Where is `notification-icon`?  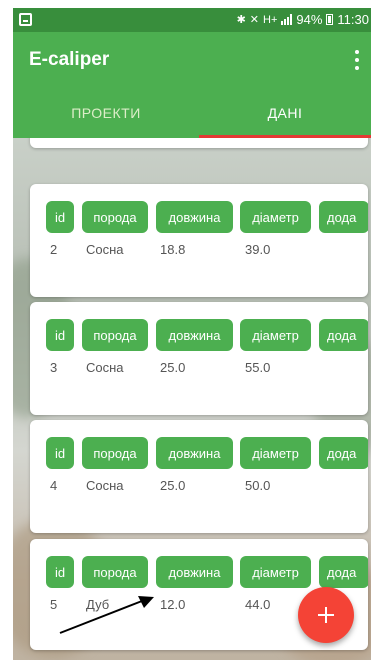
notification-icon is located at coordinates (25, 19).